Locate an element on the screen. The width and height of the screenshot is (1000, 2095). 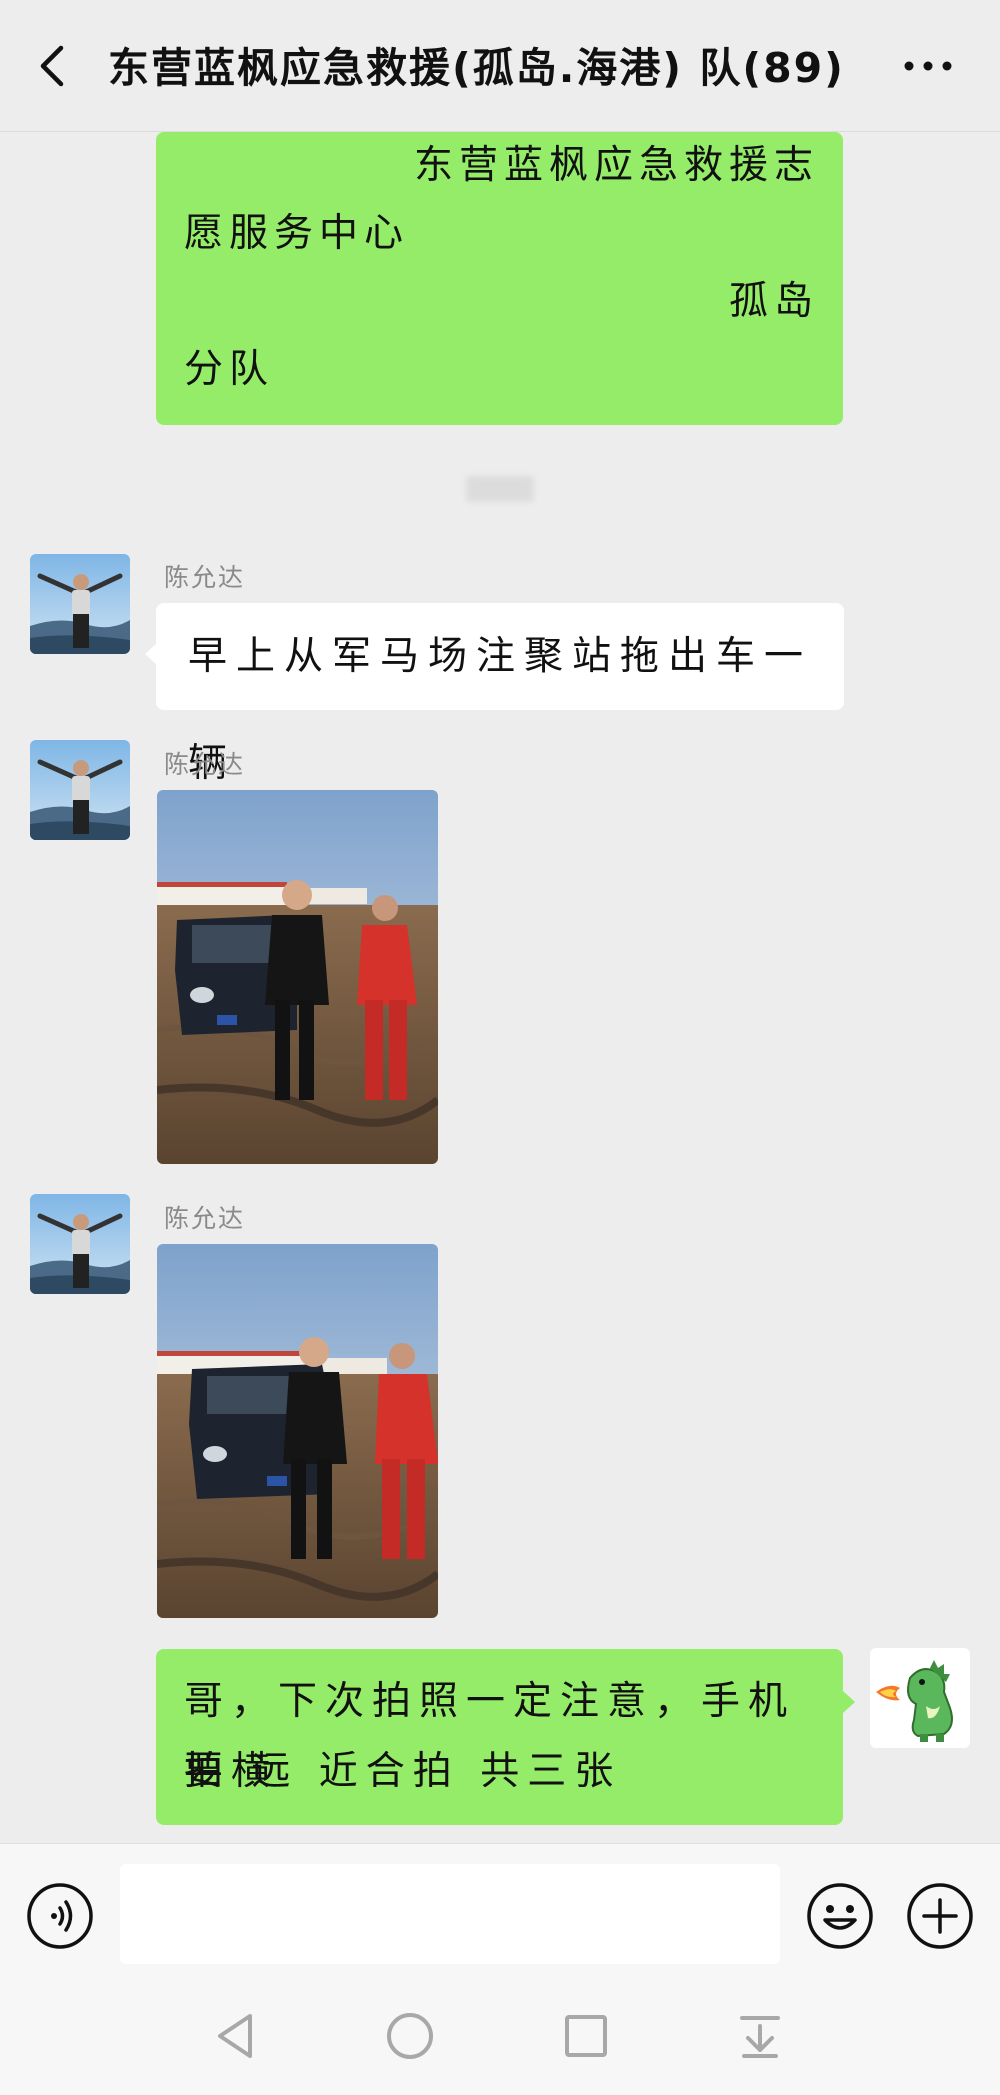
my-avatar is located at coordinates (920, 1698).